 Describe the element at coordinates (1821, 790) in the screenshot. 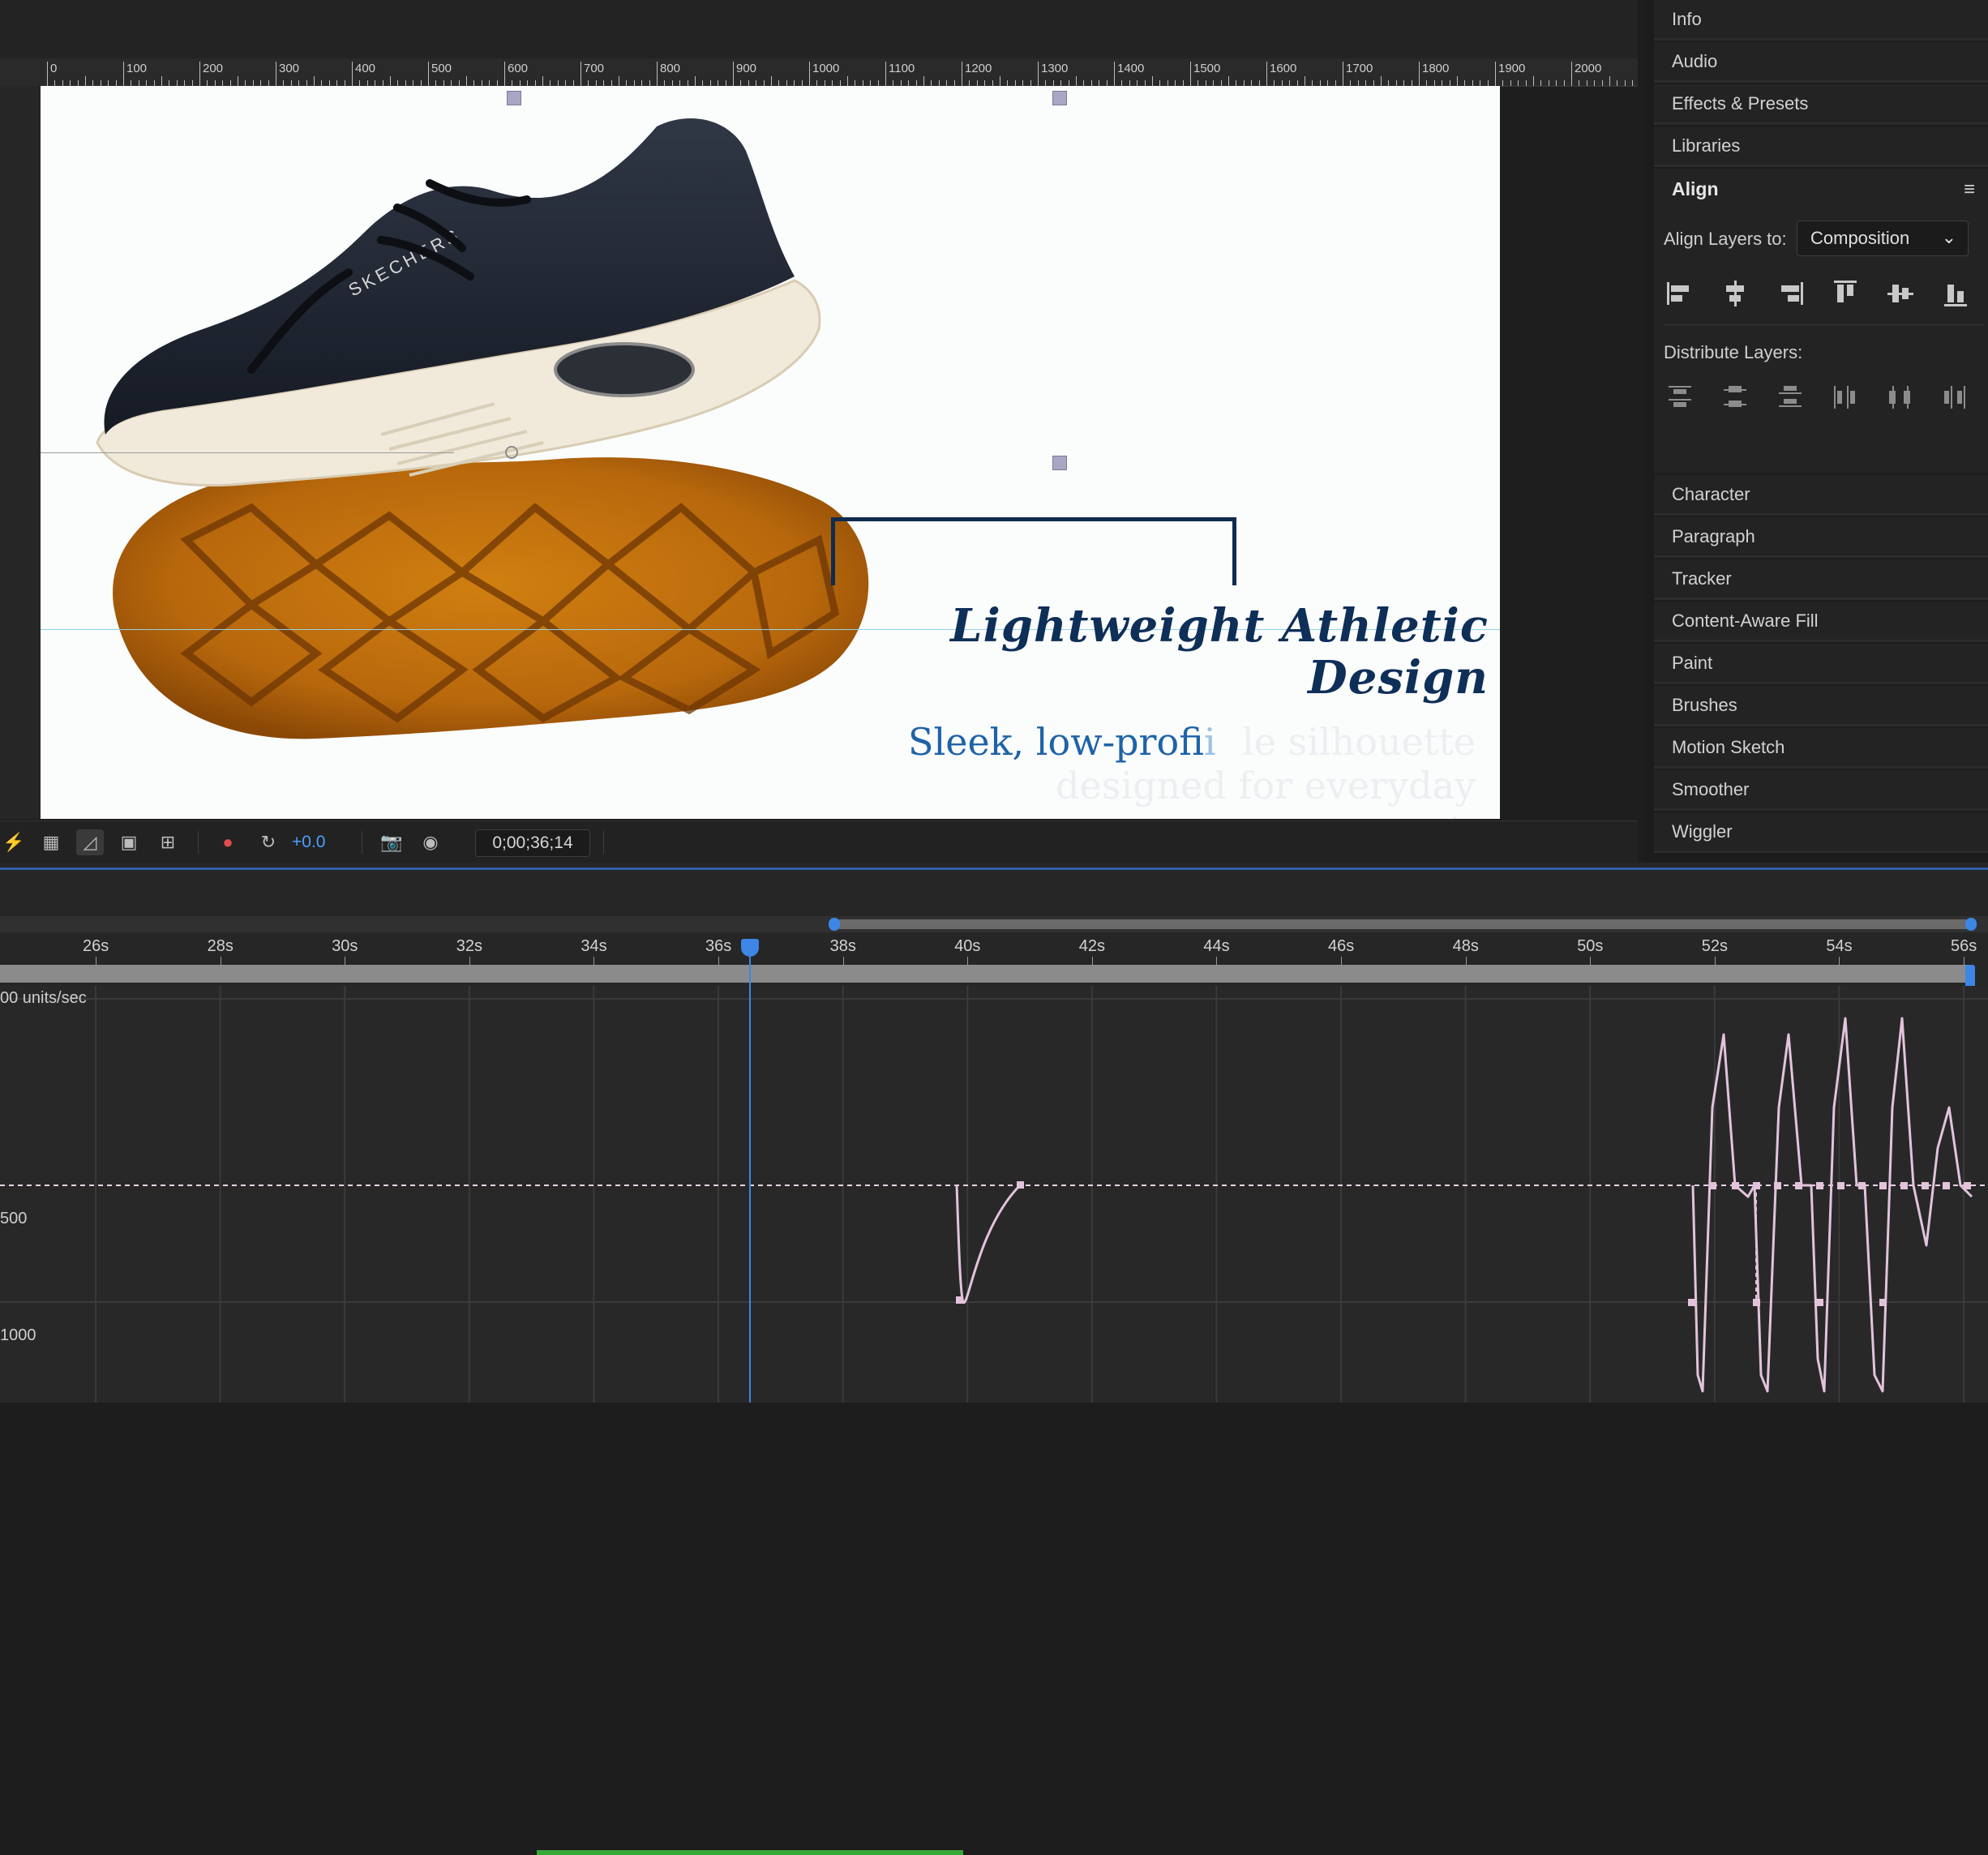

I see `panel-tab-smoother: Smoother` at that location.